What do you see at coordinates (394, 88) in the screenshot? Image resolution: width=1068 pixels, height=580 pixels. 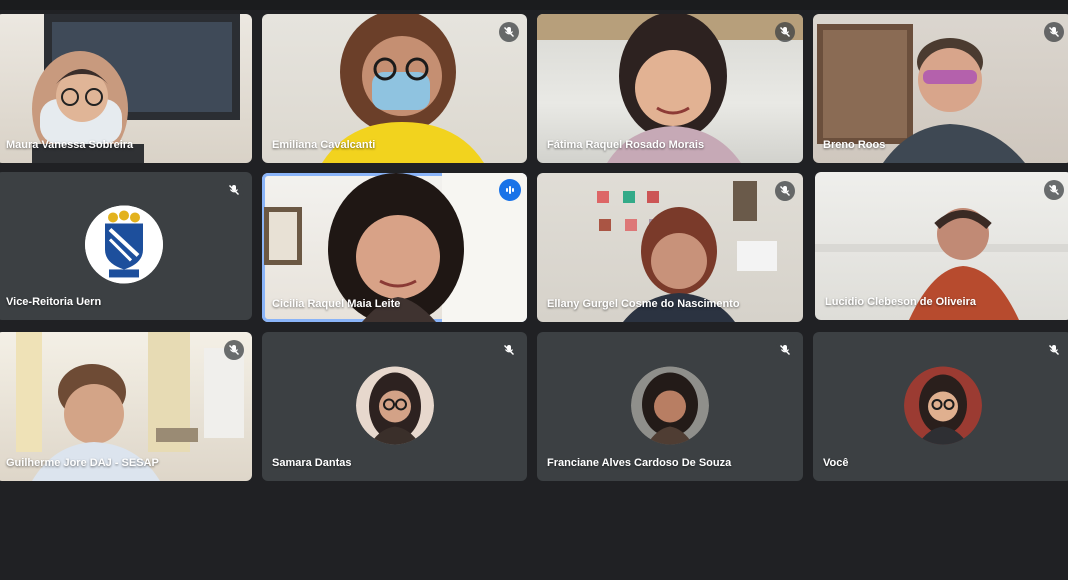 I see `participant-tile: Emiliana Cavalcanti` at bounding box center [394, 88].